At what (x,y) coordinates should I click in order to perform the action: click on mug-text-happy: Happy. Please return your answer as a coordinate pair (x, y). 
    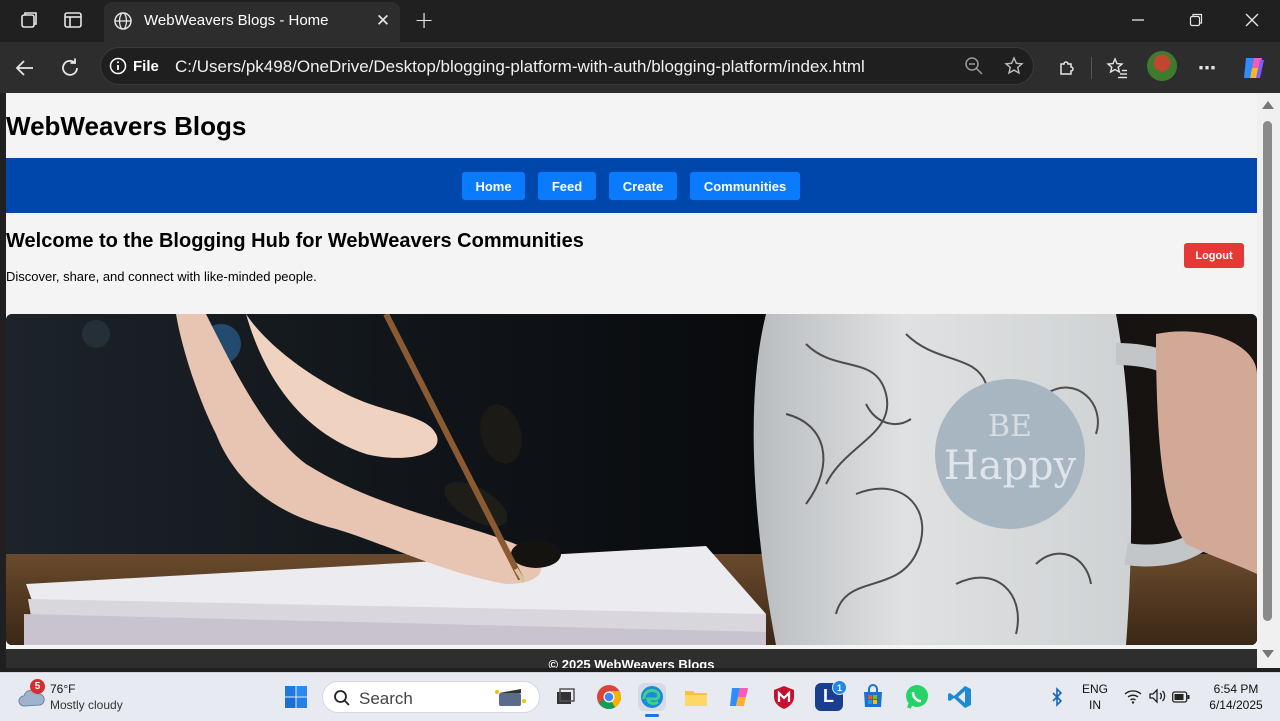
    Looking at the image, I should click on (1010, 466).